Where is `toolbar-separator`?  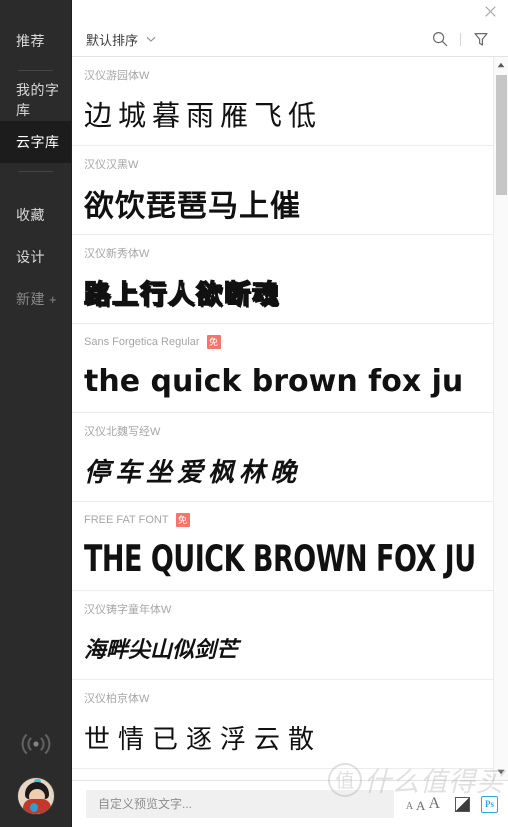 toolbar-separator is located at coordinates (460, 39).